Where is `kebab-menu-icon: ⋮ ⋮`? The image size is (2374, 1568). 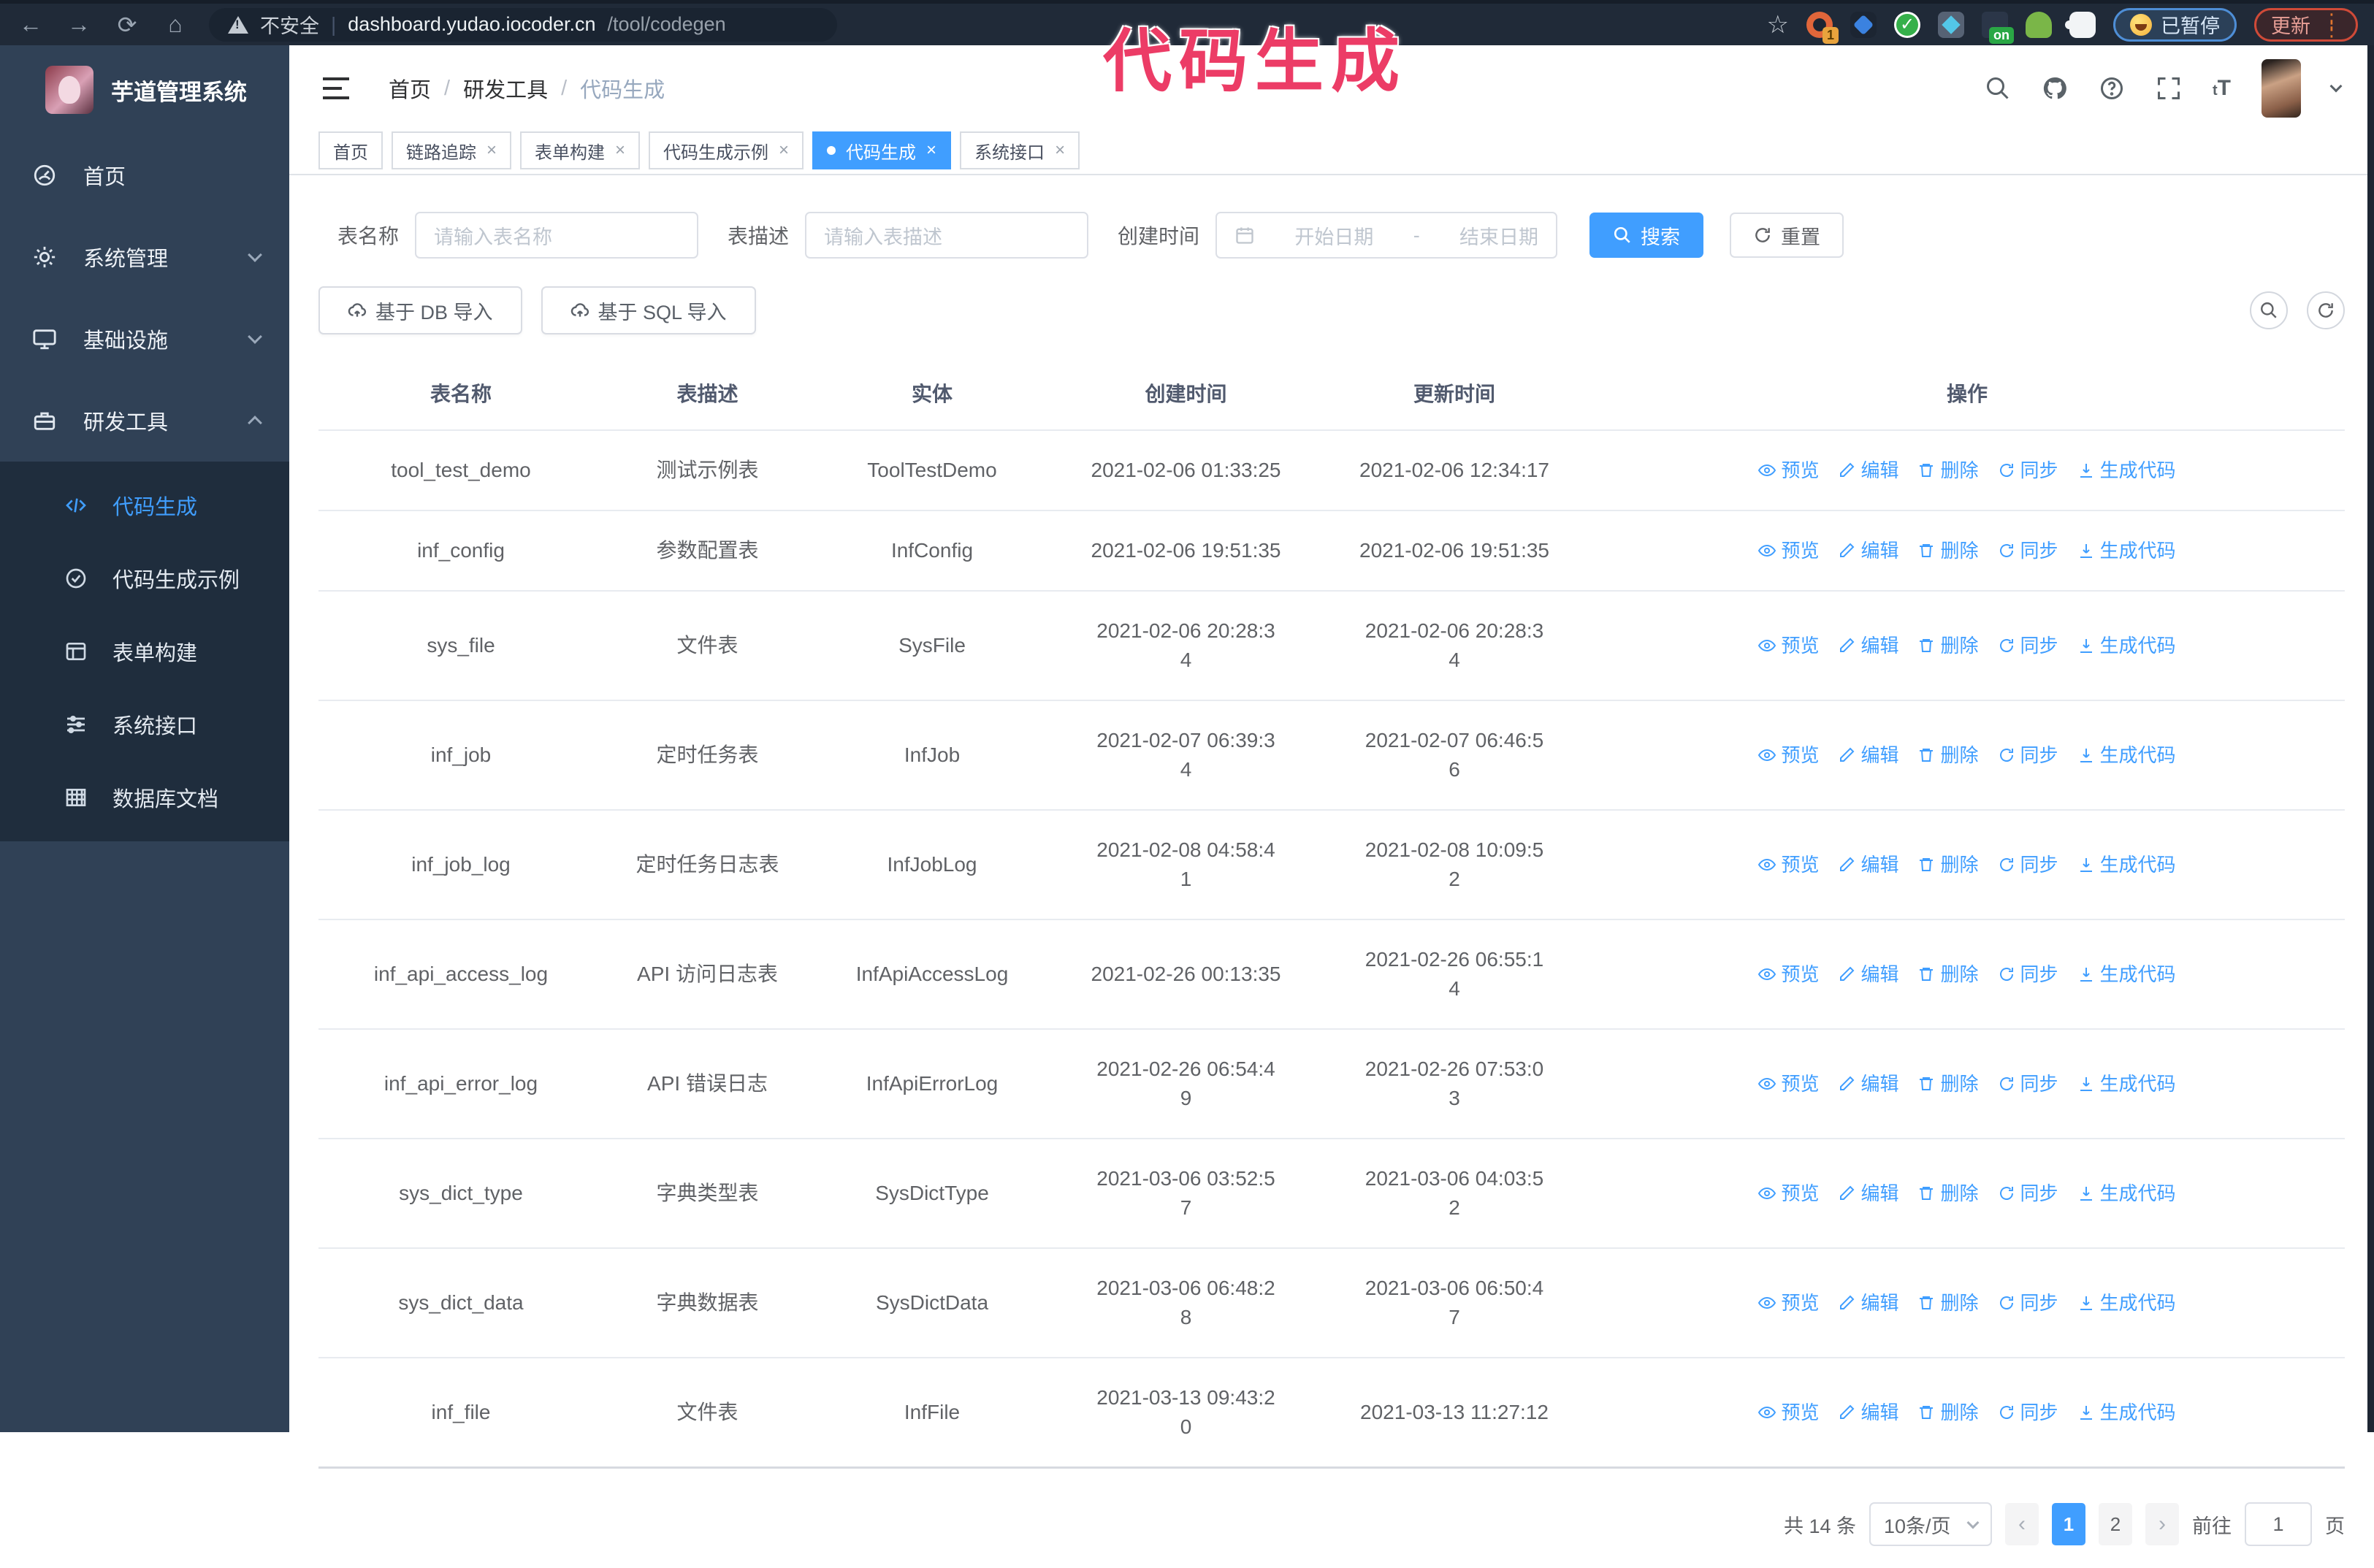 kebab-menu-icon: ⋮ ⋮ is located at coordinates (2331, 25).